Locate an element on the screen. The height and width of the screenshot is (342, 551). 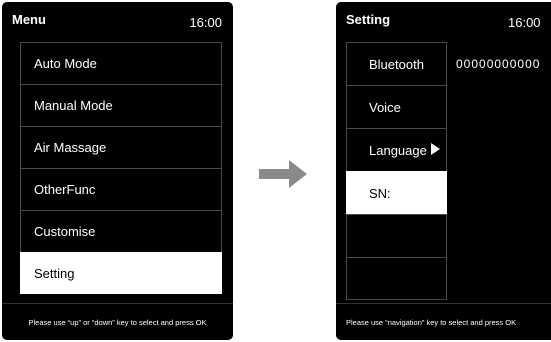
menu-item-setting: Setting is located at coordinates (121, 273).